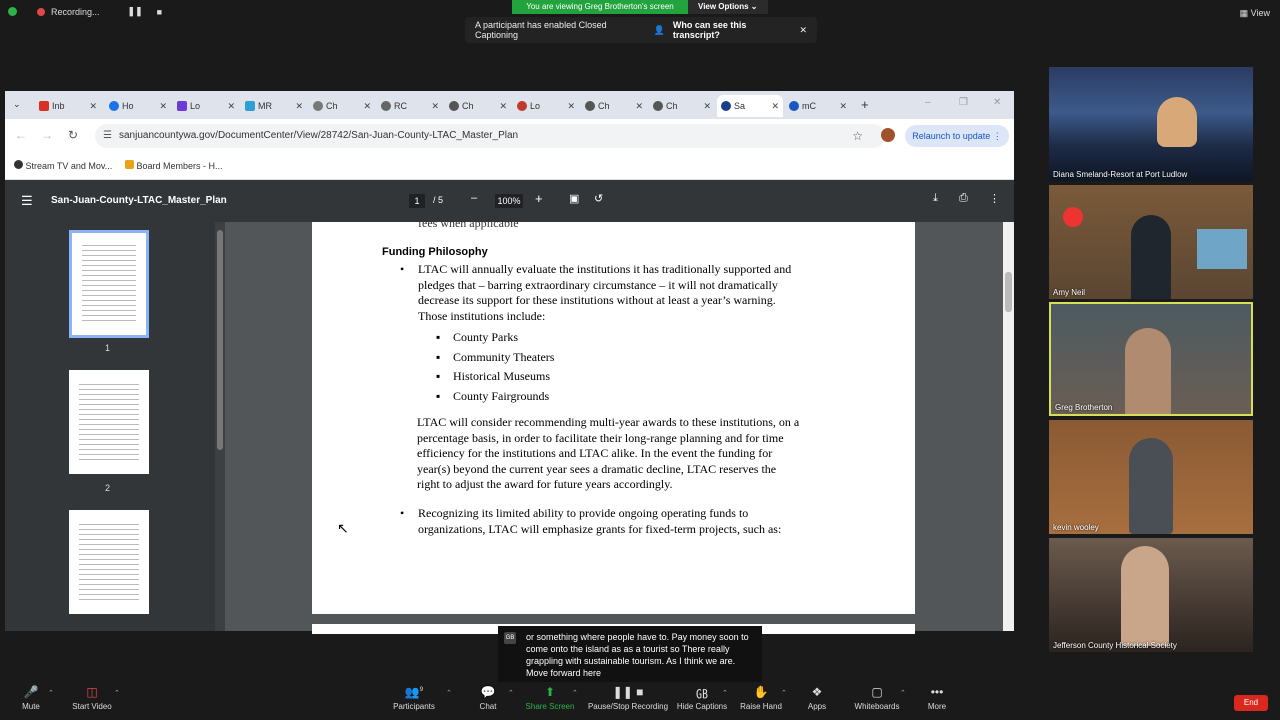 The height and width of the screenshot is (720, 1280). What do you see at coordinates (274, 106) in the screenshot?
I see `tab-4: MR ✕` at bounding box center [274, 106].